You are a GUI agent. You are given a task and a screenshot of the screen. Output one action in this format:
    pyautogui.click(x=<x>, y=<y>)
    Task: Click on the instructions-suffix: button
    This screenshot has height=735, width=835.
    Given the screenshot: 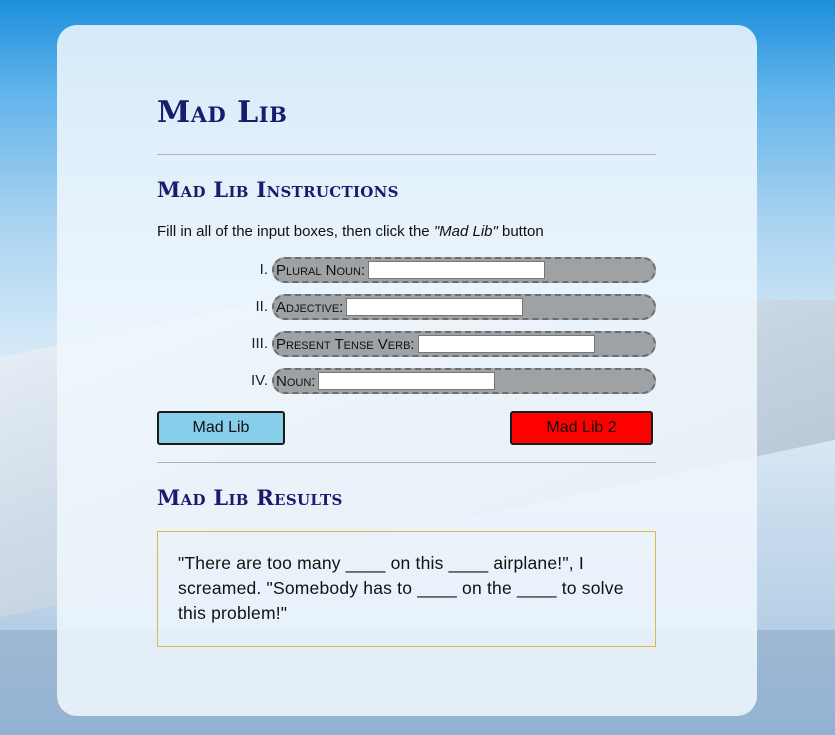 What is the action you would take?
    pyautogui.click(x=520, y=231)
    